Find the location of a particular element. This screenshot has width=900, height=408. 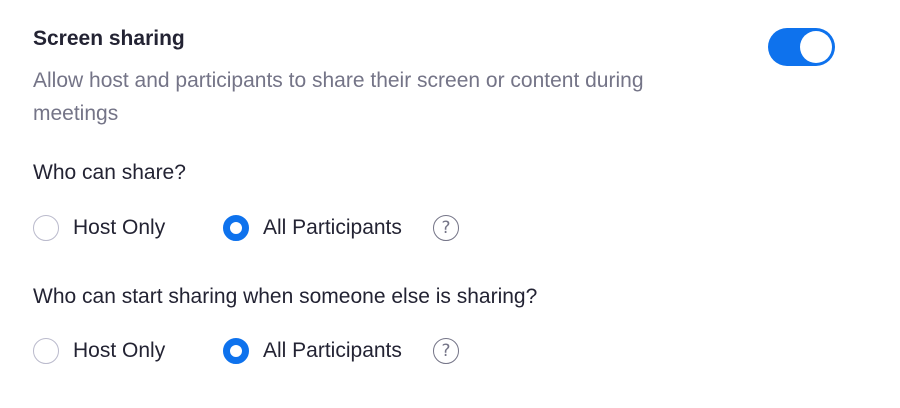

who-can-share-question: Who can share? is located at coordinates (109, 172).